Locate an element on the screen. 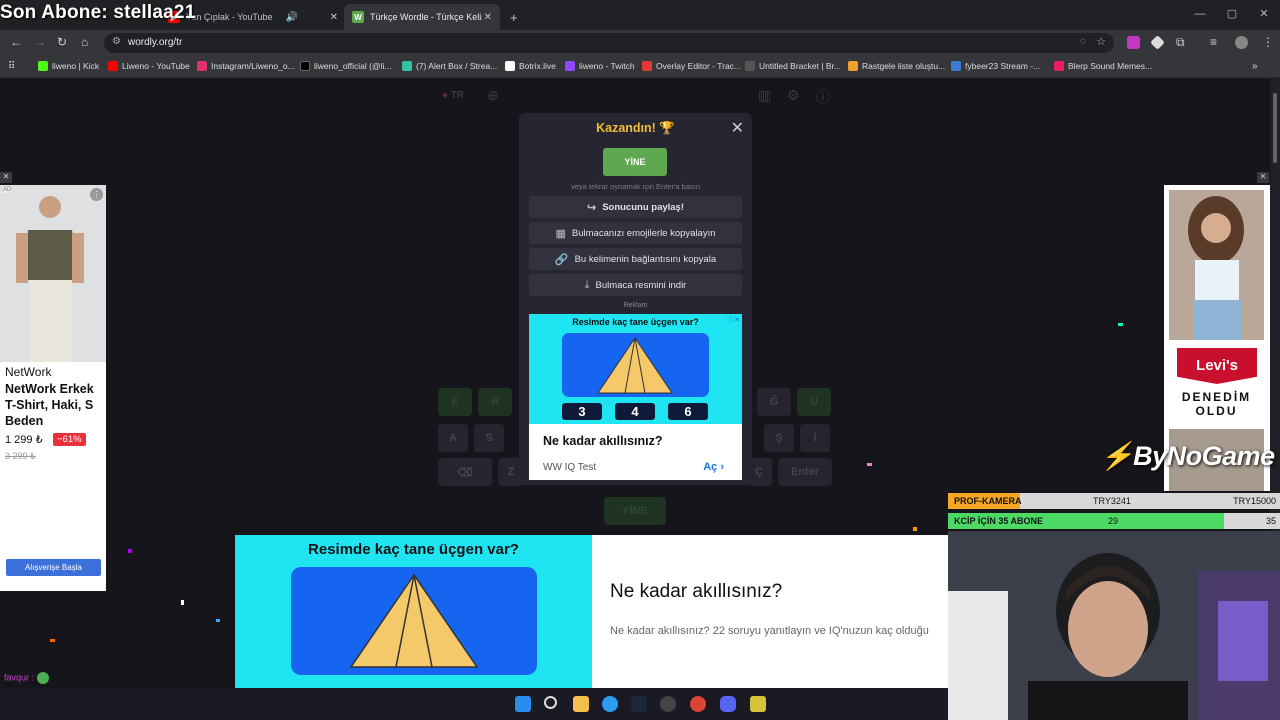 The image size is (1280, 720). edge-icon is located at coordinates (610, 704).